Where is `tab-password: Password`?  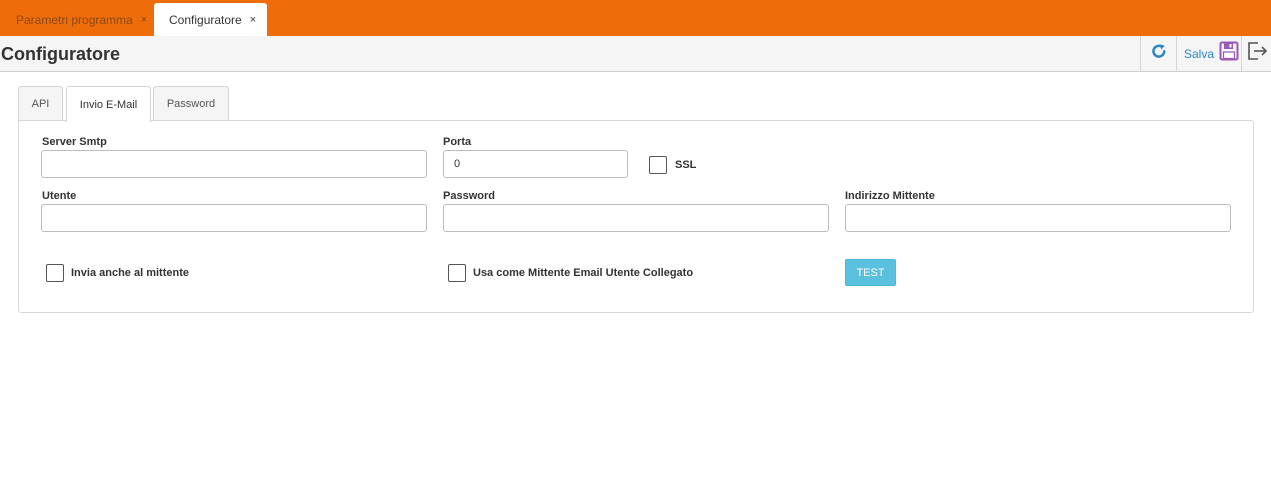 tab-password: Password is located at coordinates (191, 103).